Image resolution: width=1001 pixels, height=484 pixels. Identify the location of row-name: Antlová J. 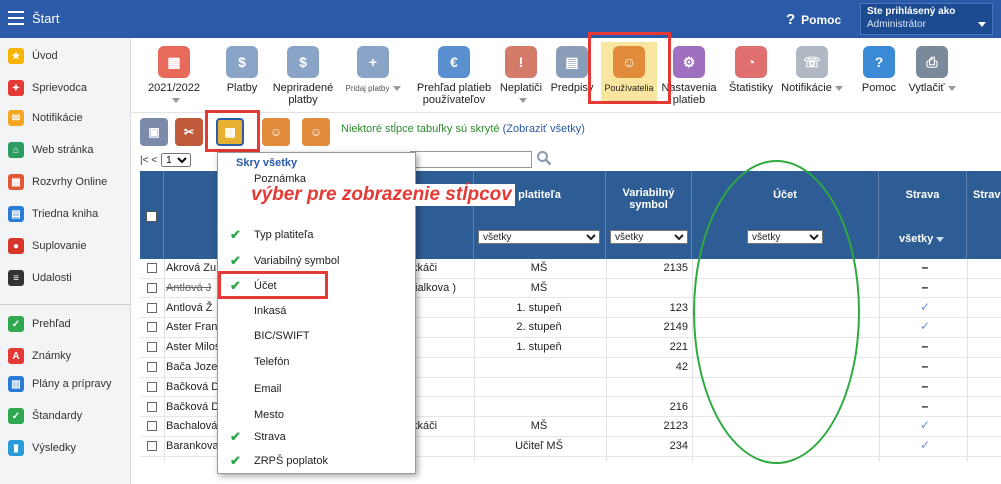
(188, 288).